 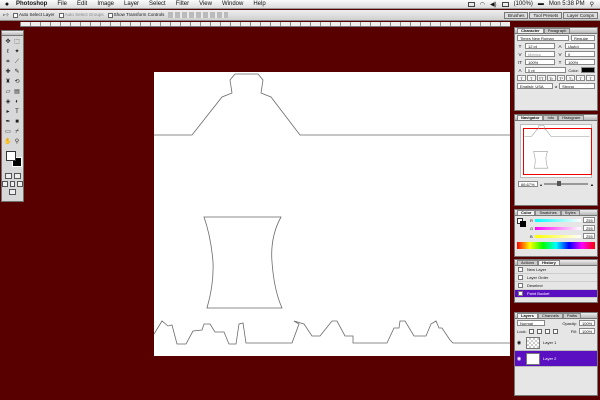 What do you see at coordinates (580, 15) in the screenshot?
I see `palette-well-tab-layer-comps: Layer Comps` at bounding box center [580, 15].